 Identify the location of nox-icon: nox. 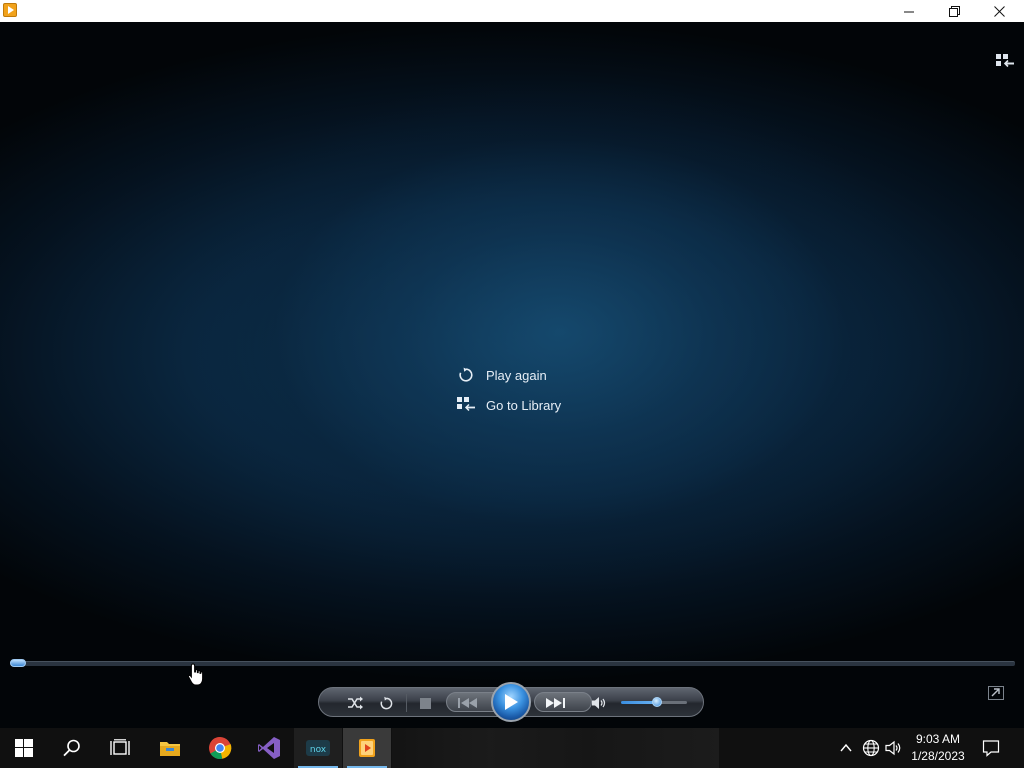
(318, 748).